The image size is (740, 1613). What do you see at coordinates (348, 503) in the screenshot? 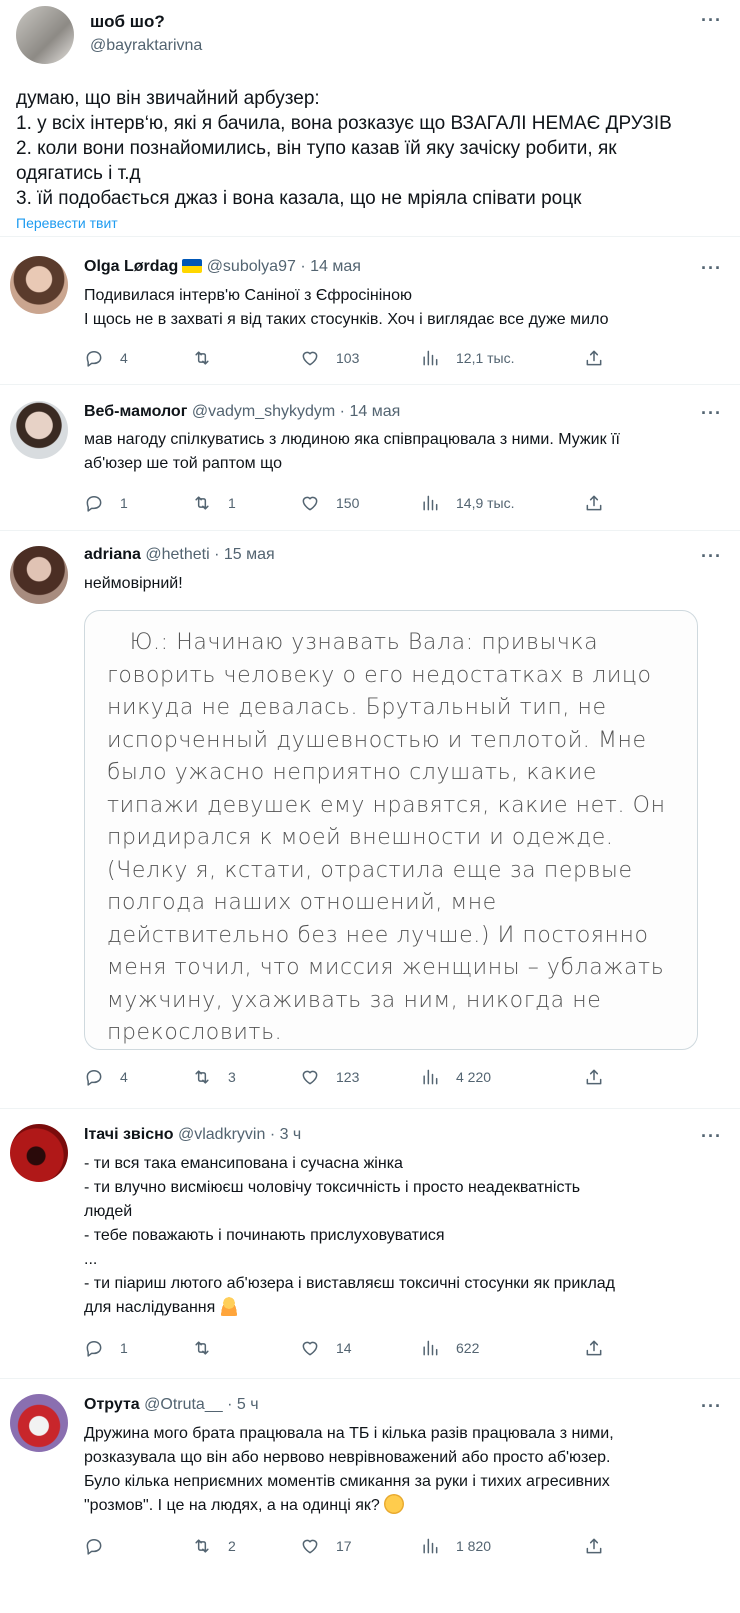
I see `like-count: 150` at bounding box center [348, 503].